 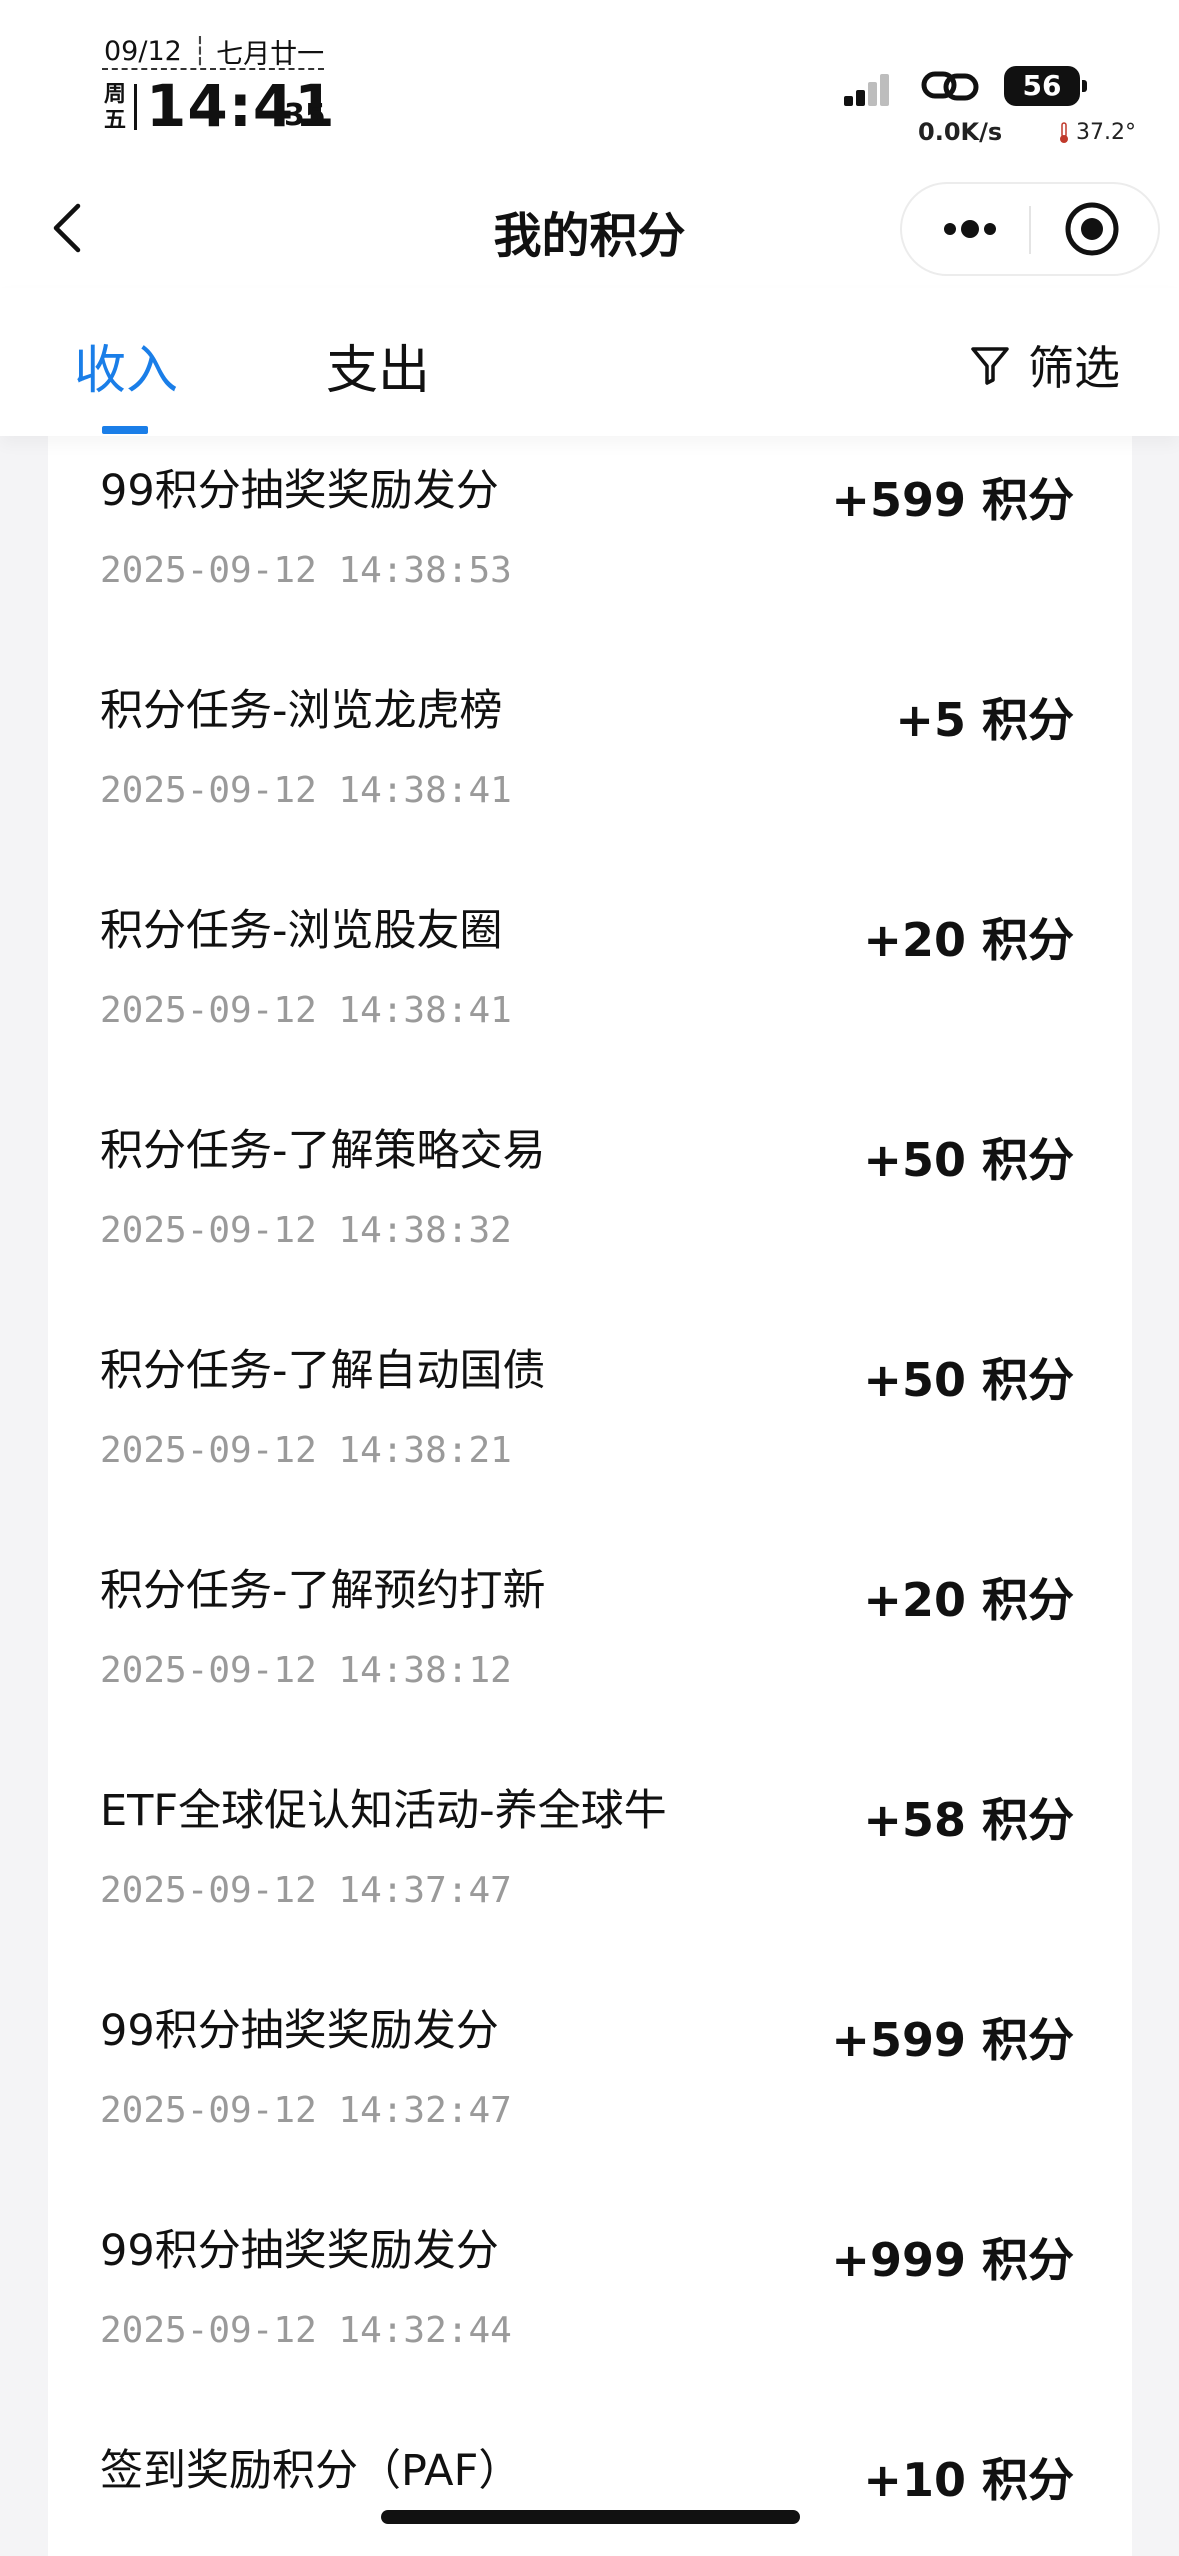 What do you see at coordinates (1084, 86) in the screenshot?
I see `battery-nub` at bounding box center [1084, 86].